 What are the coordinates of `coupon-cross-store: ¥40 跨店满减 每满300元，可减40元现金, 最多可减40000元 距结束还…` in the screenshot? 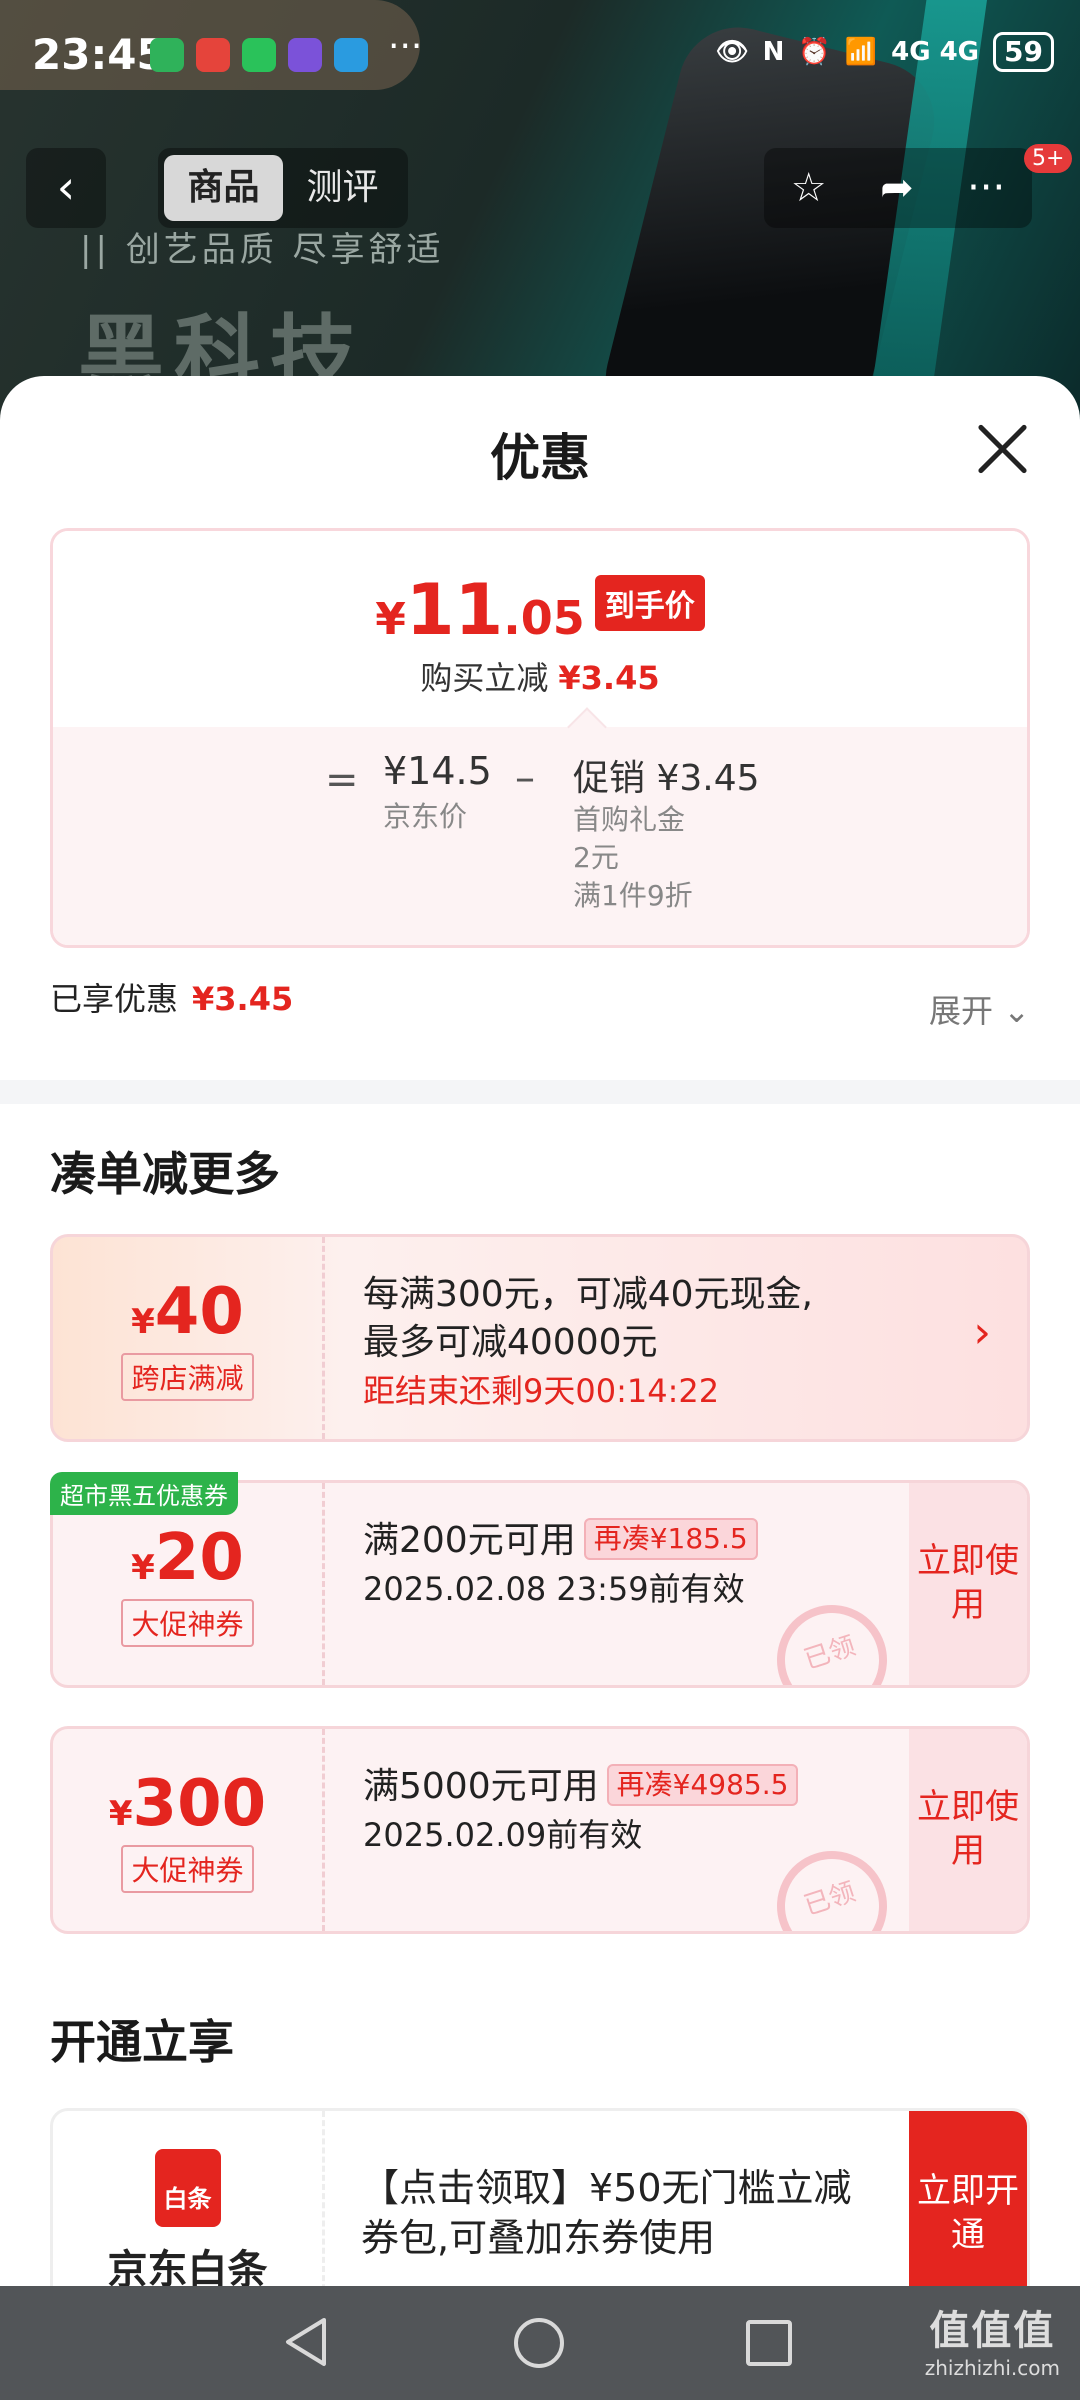 It's located at (540, 1338).